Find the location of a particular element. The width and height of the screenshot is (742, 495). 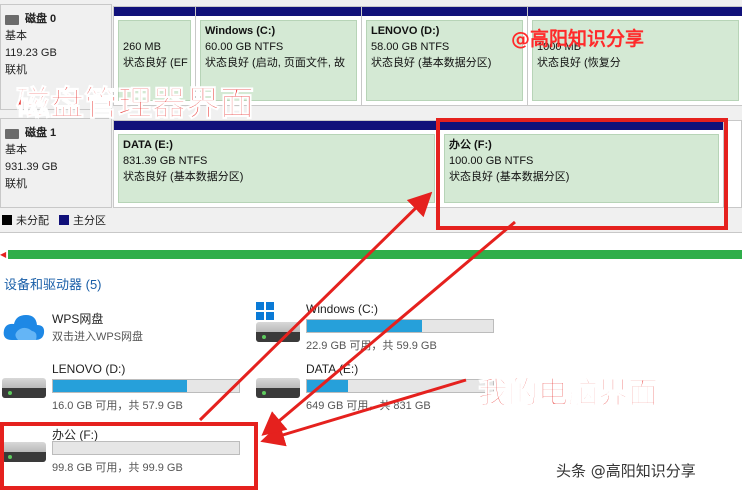

label-my-computer: 我的电脑界面 is located at coordinates (568, 394).